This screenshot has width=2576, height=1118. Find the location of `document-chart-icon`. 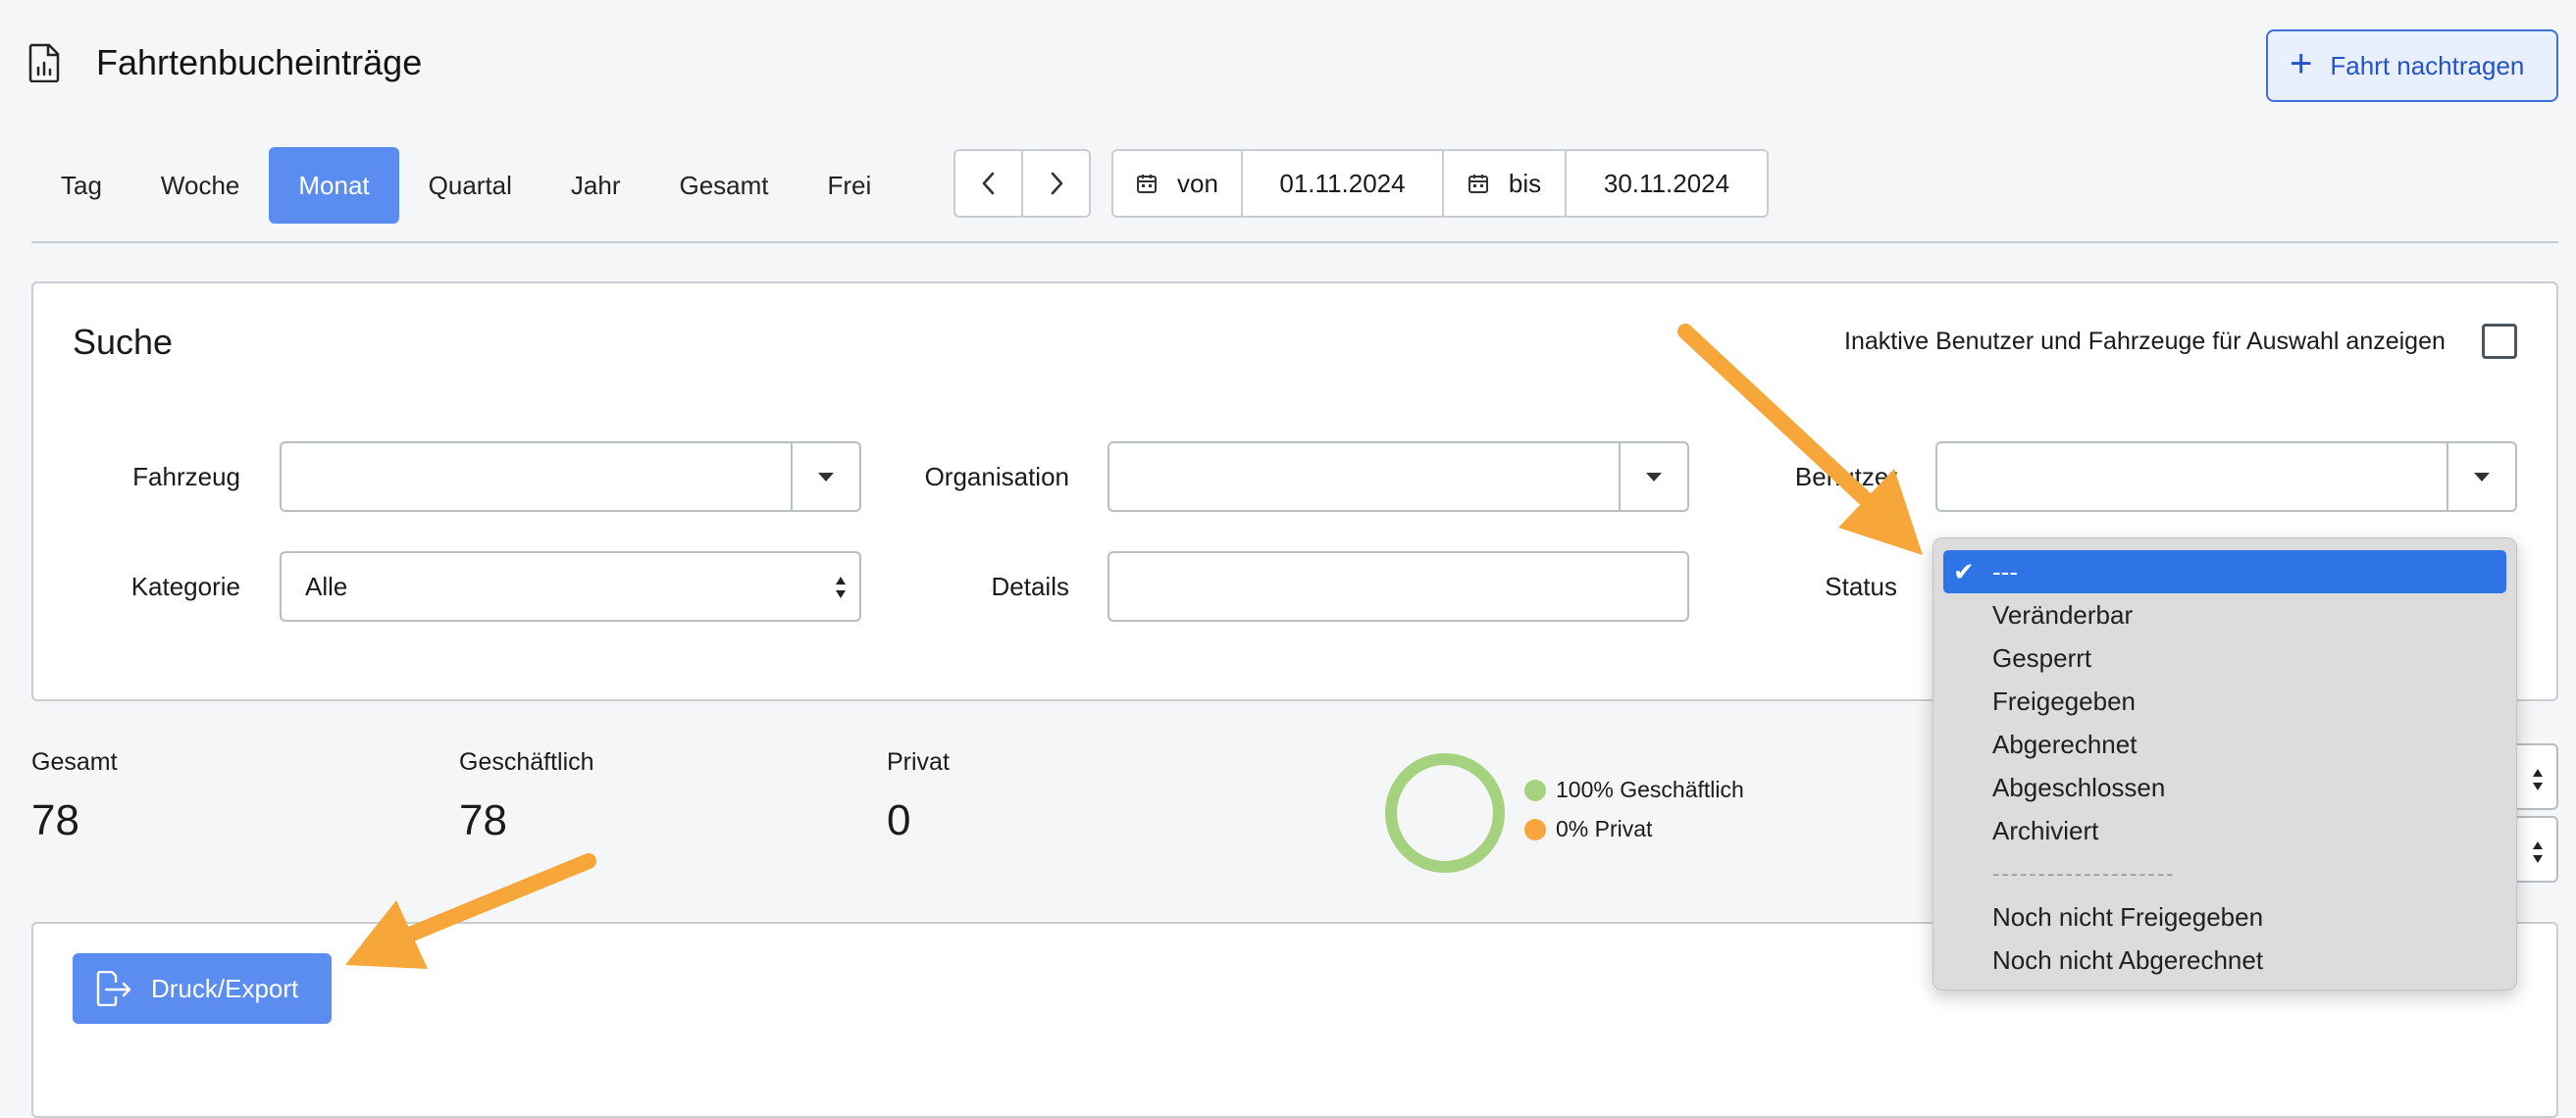

document-chart-icon is located at coordinates (44, 62).